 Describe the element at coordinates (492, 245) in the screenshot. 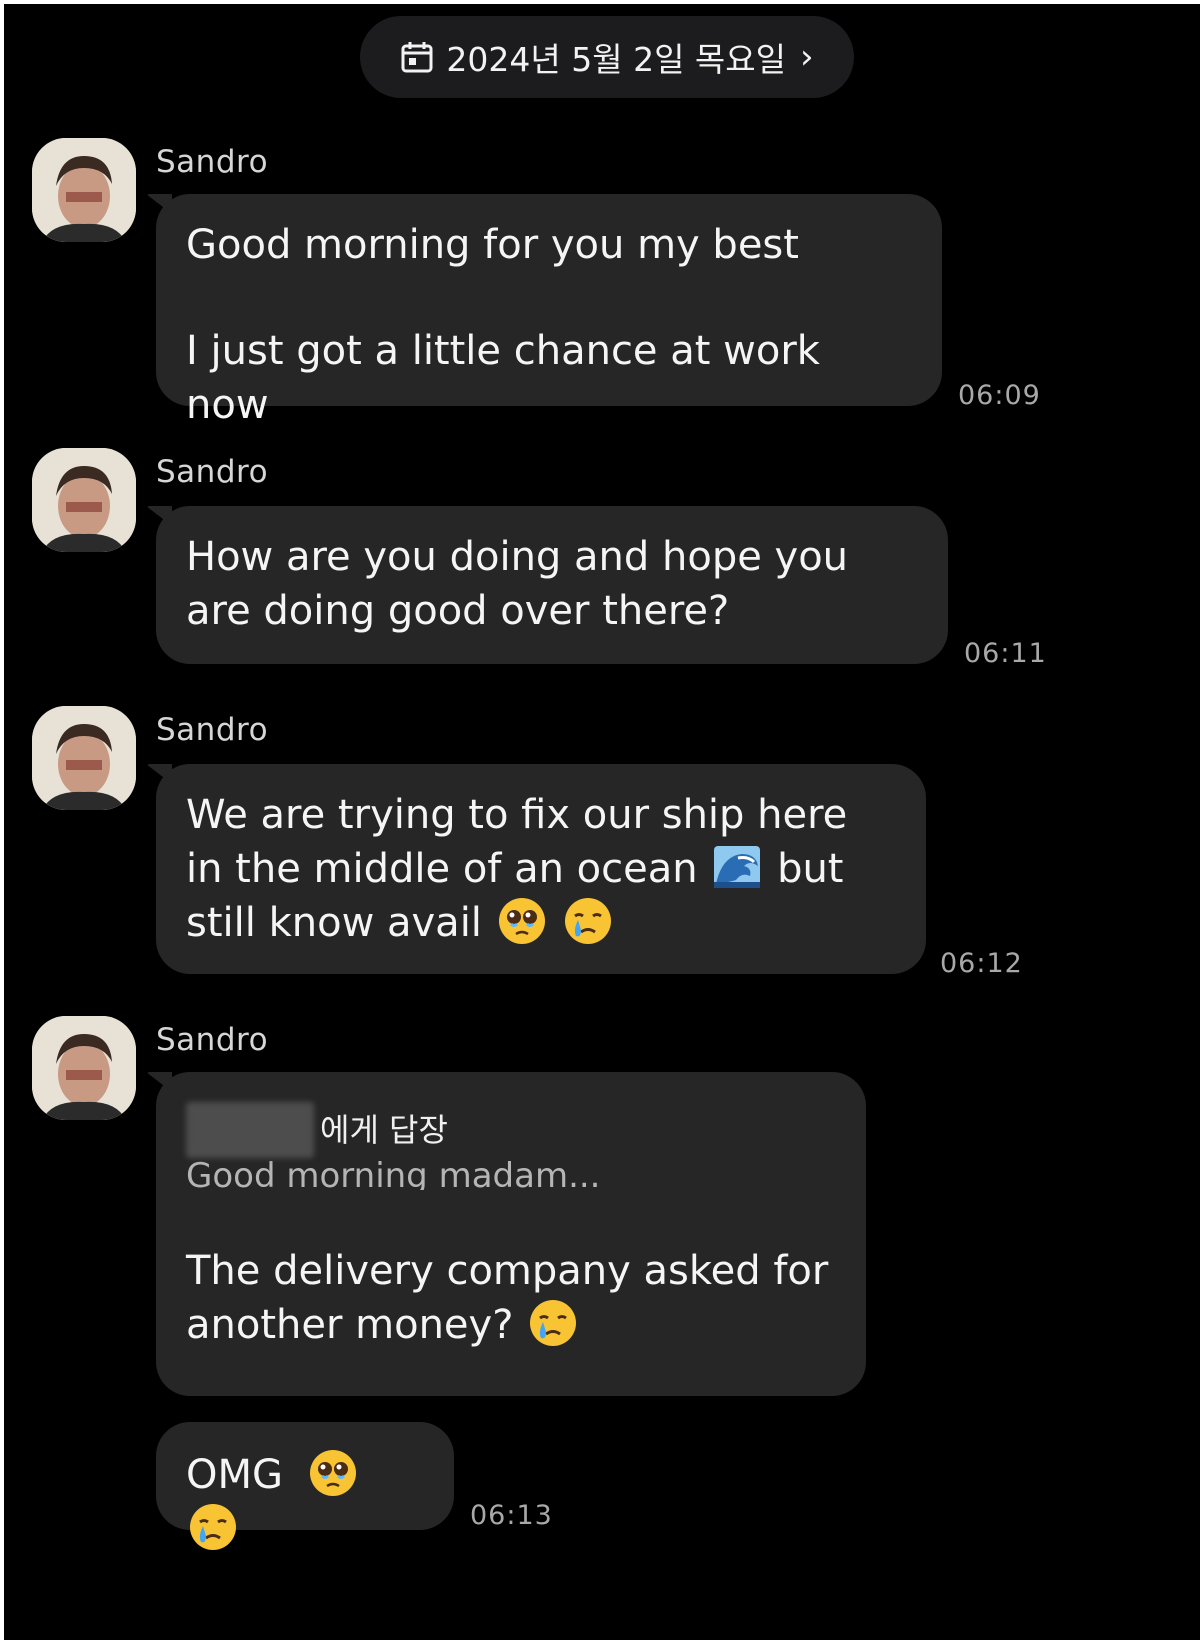

I see `message-text: Good morning for you my best` at that location.